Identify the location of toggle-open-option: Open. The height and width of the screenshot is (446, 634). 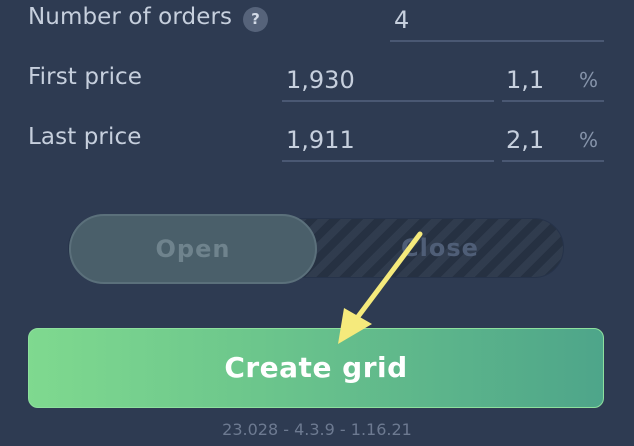
(193, 249).